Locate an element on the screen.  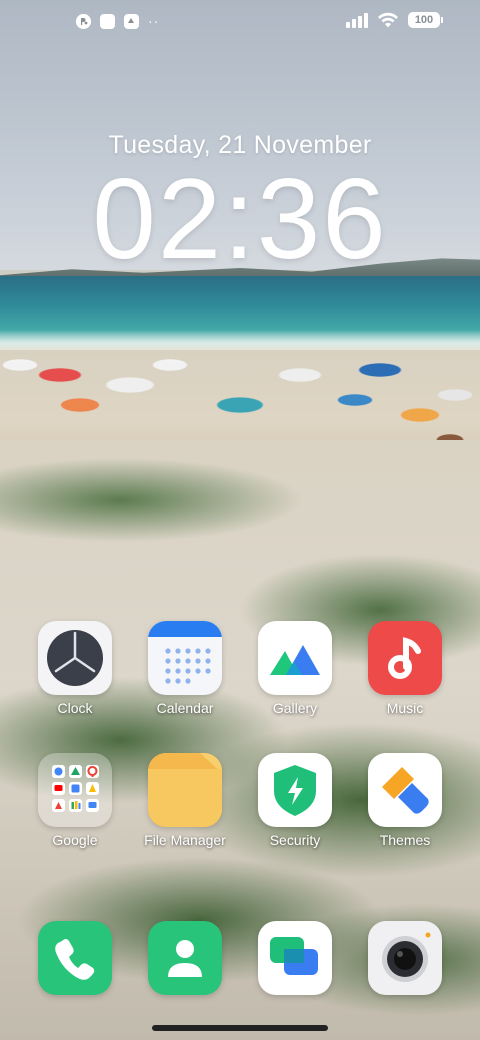
app-security: Security is located at coordinates (295, 800).